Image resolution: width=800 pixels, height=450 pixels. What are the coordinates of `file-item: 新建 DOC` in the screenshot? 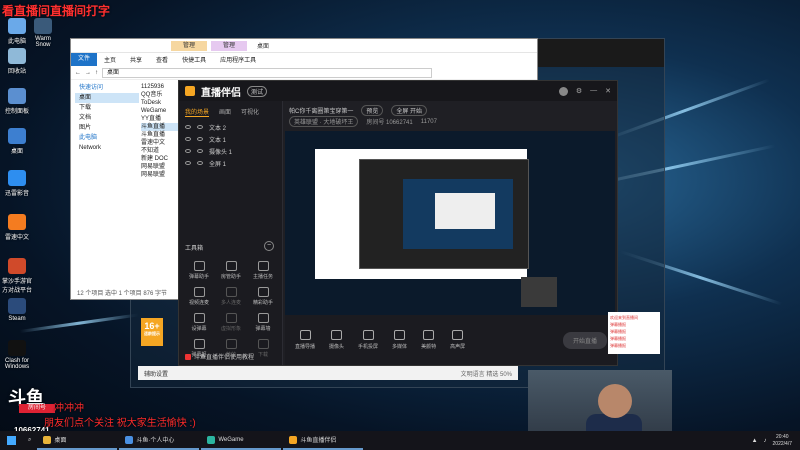 It's located at (161, 159).